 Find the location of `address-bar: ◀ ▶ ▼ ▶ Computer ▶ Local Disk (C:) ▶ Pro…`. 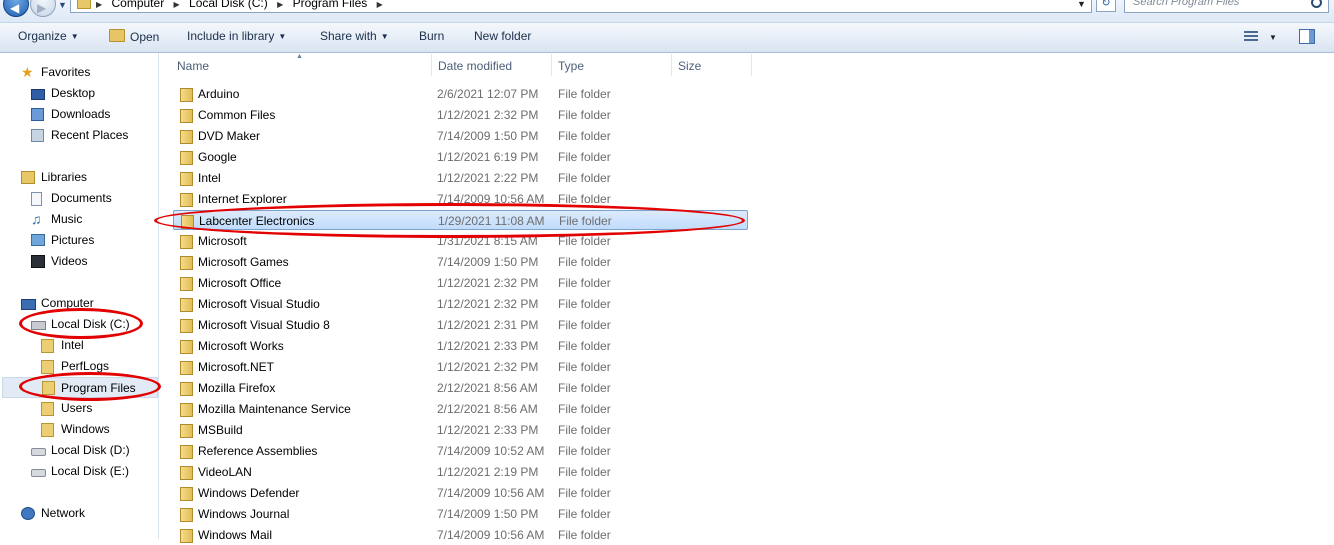

address-bar: ◀ ▶ ▼ ▶ Computer ▶ Local Disk (C:) ▶ Pro… is located at coordinates (667, 11).